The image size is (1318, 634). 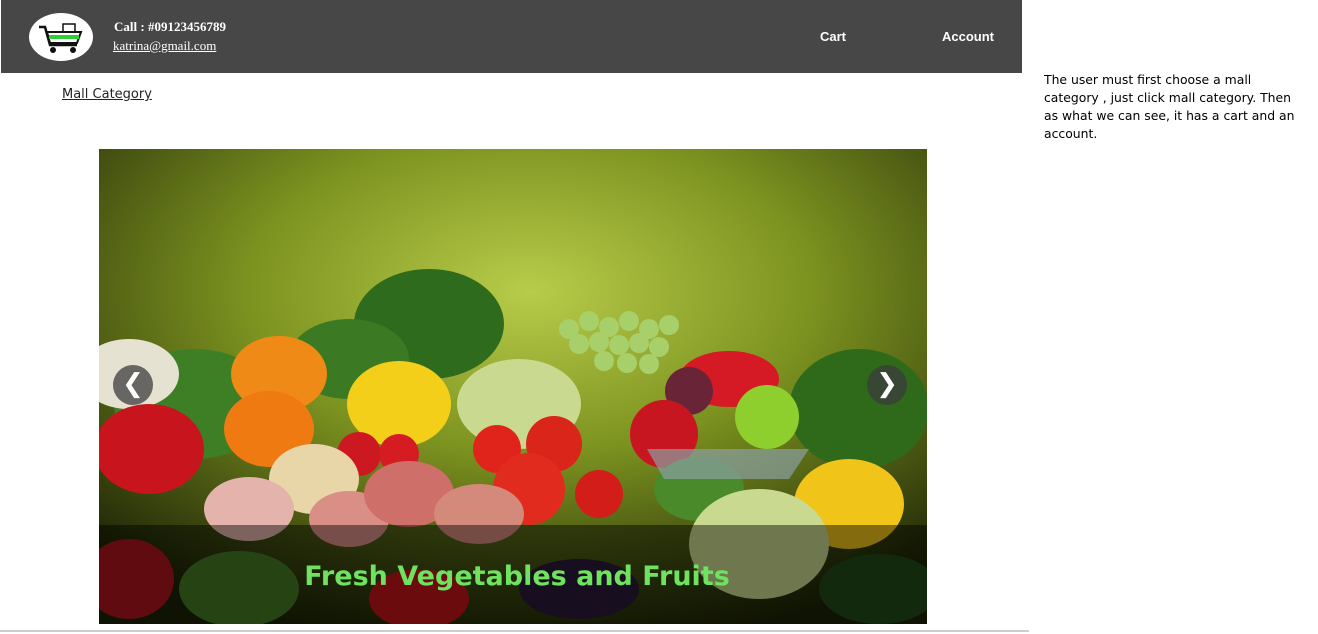 What do you see at coordinates (517, 576) in the screenshot?
I see `slide-caption: Fresh Vegetables and Fruits` at bounding box center [517, 576].